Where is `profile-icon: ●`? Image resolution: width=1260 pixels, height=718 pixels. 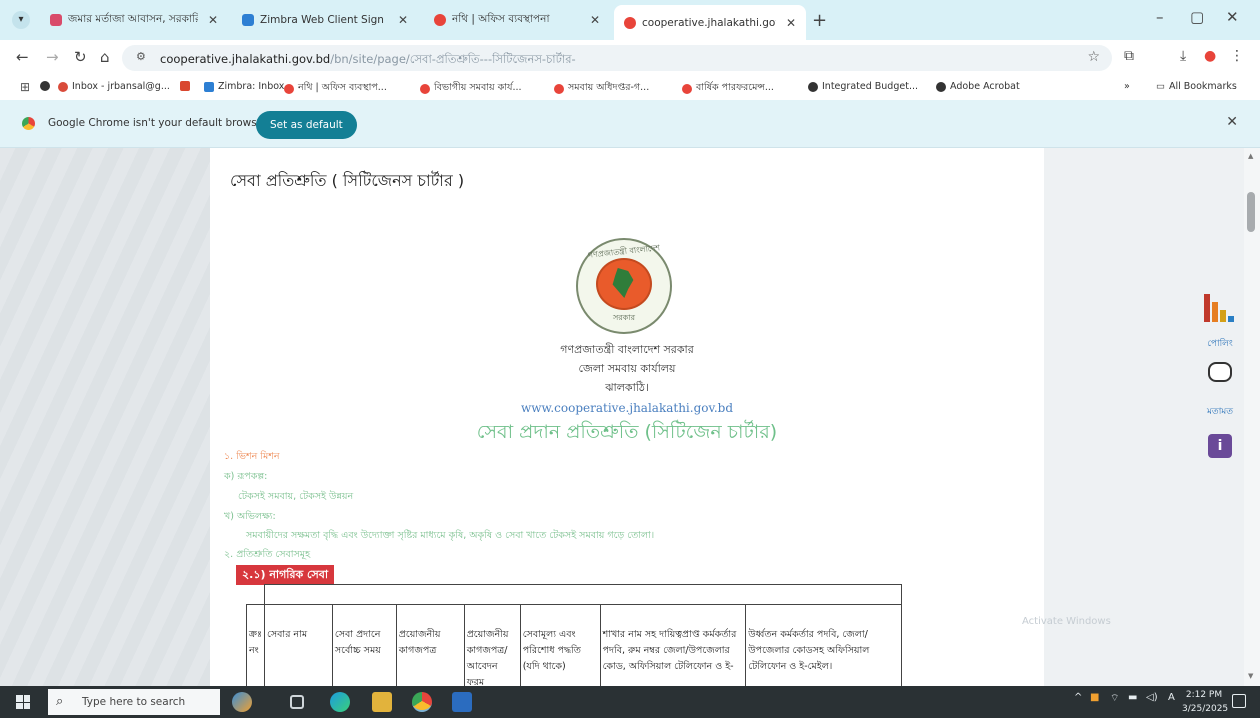
profile-icon: ● is located at coordinates (1210, 56).